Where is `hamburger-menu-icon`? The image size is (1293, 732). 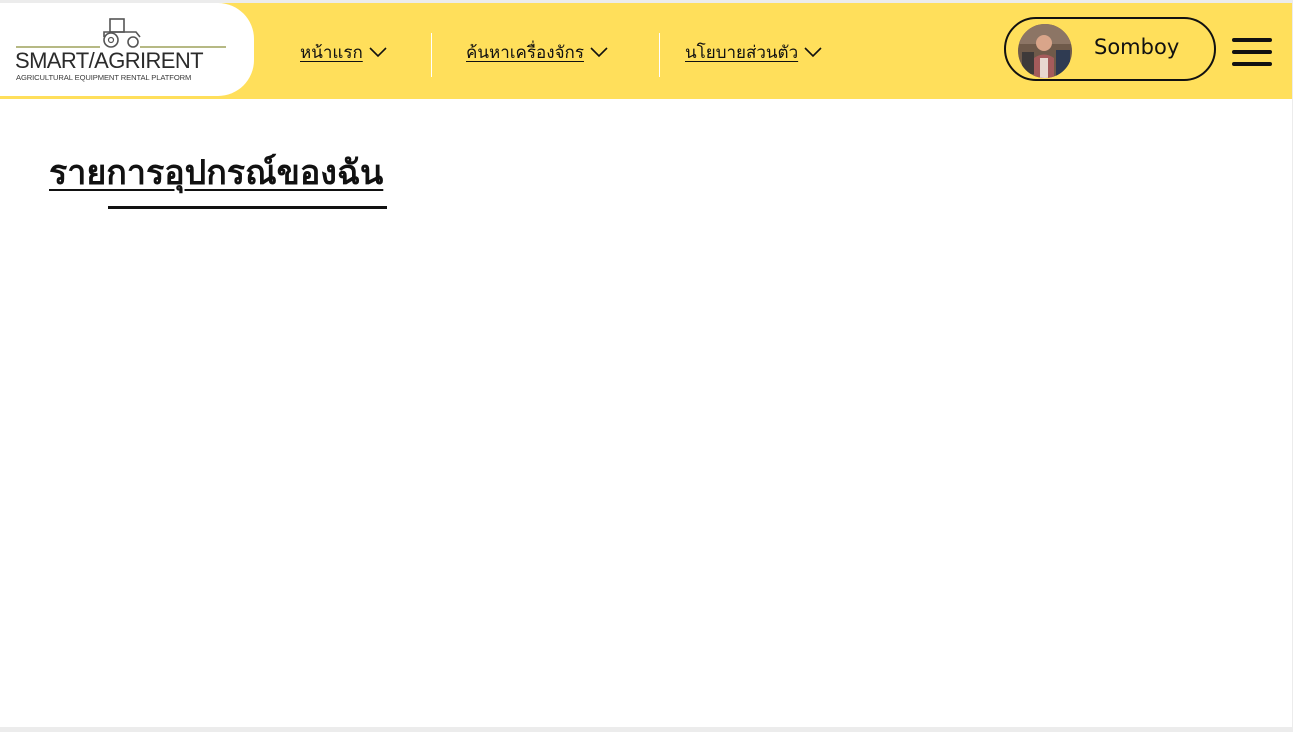
hamburger-menu-icon is located at coordinates (1253, 52).